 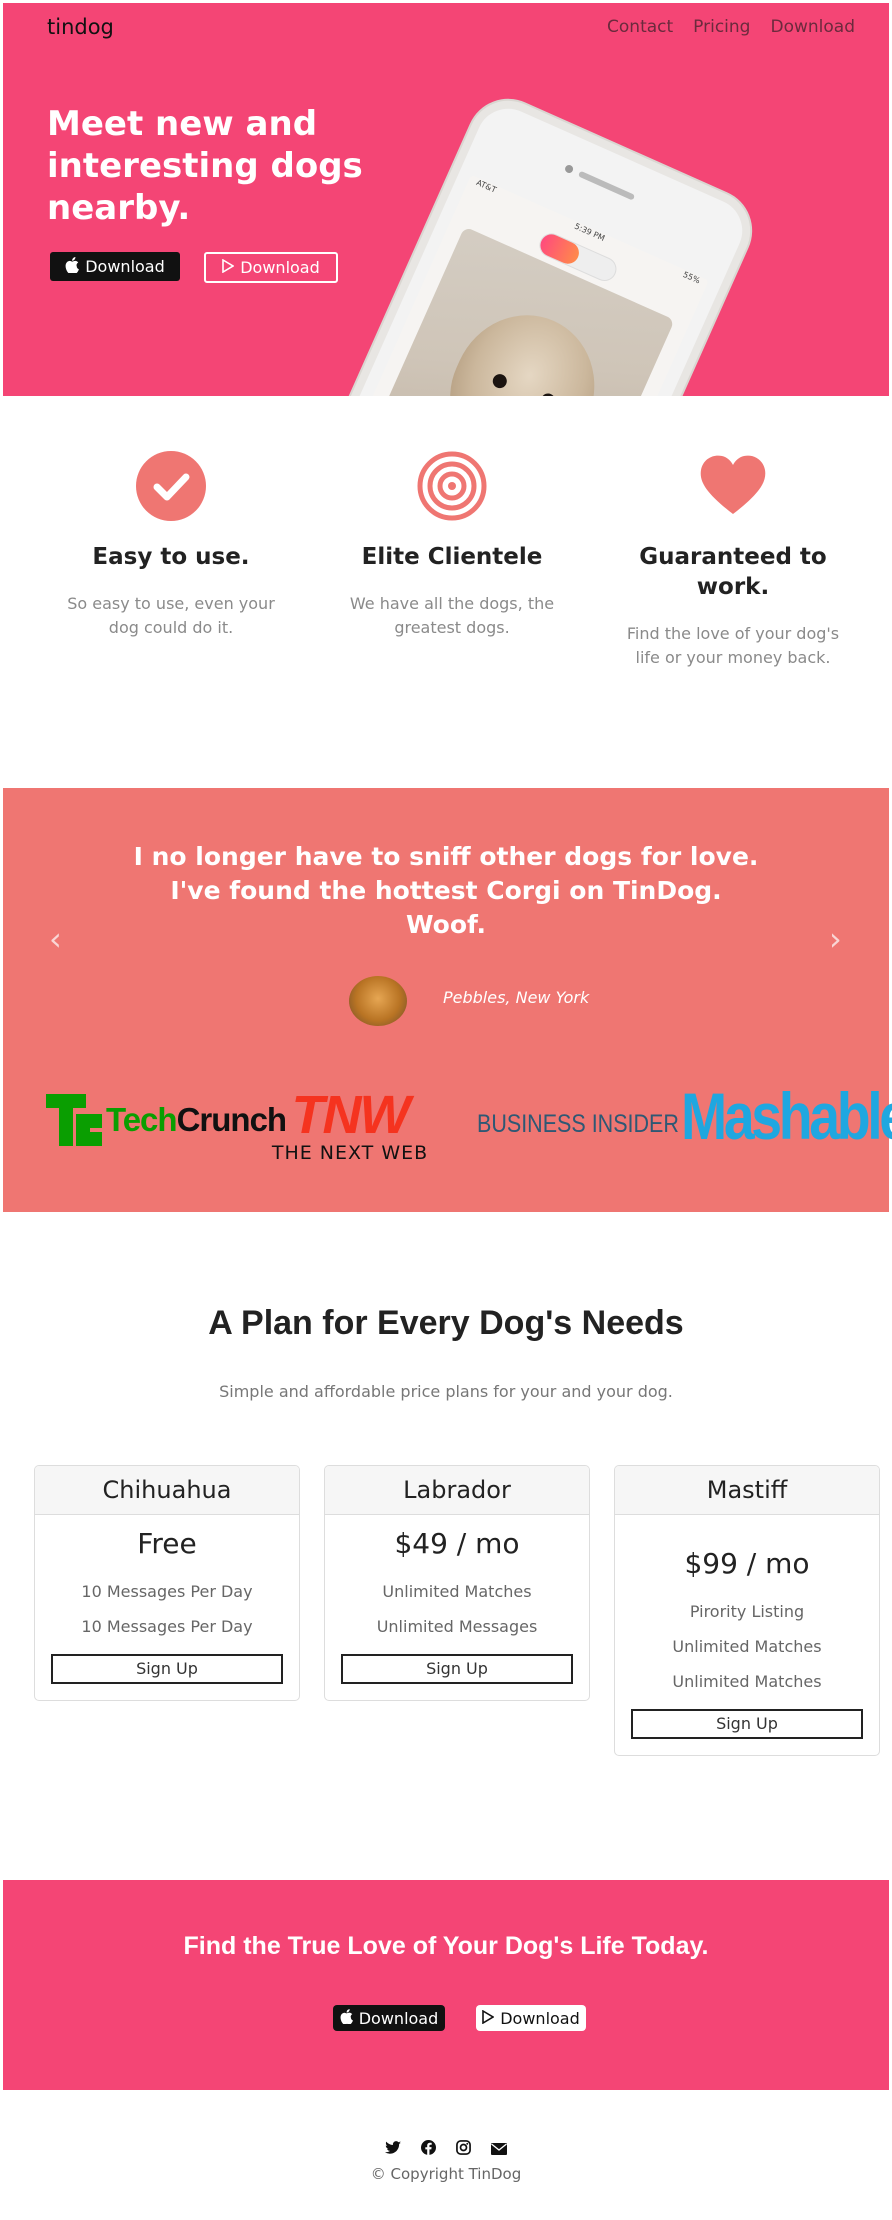 I want to click on apple-download-button: Download, so click(x=115, y=266).